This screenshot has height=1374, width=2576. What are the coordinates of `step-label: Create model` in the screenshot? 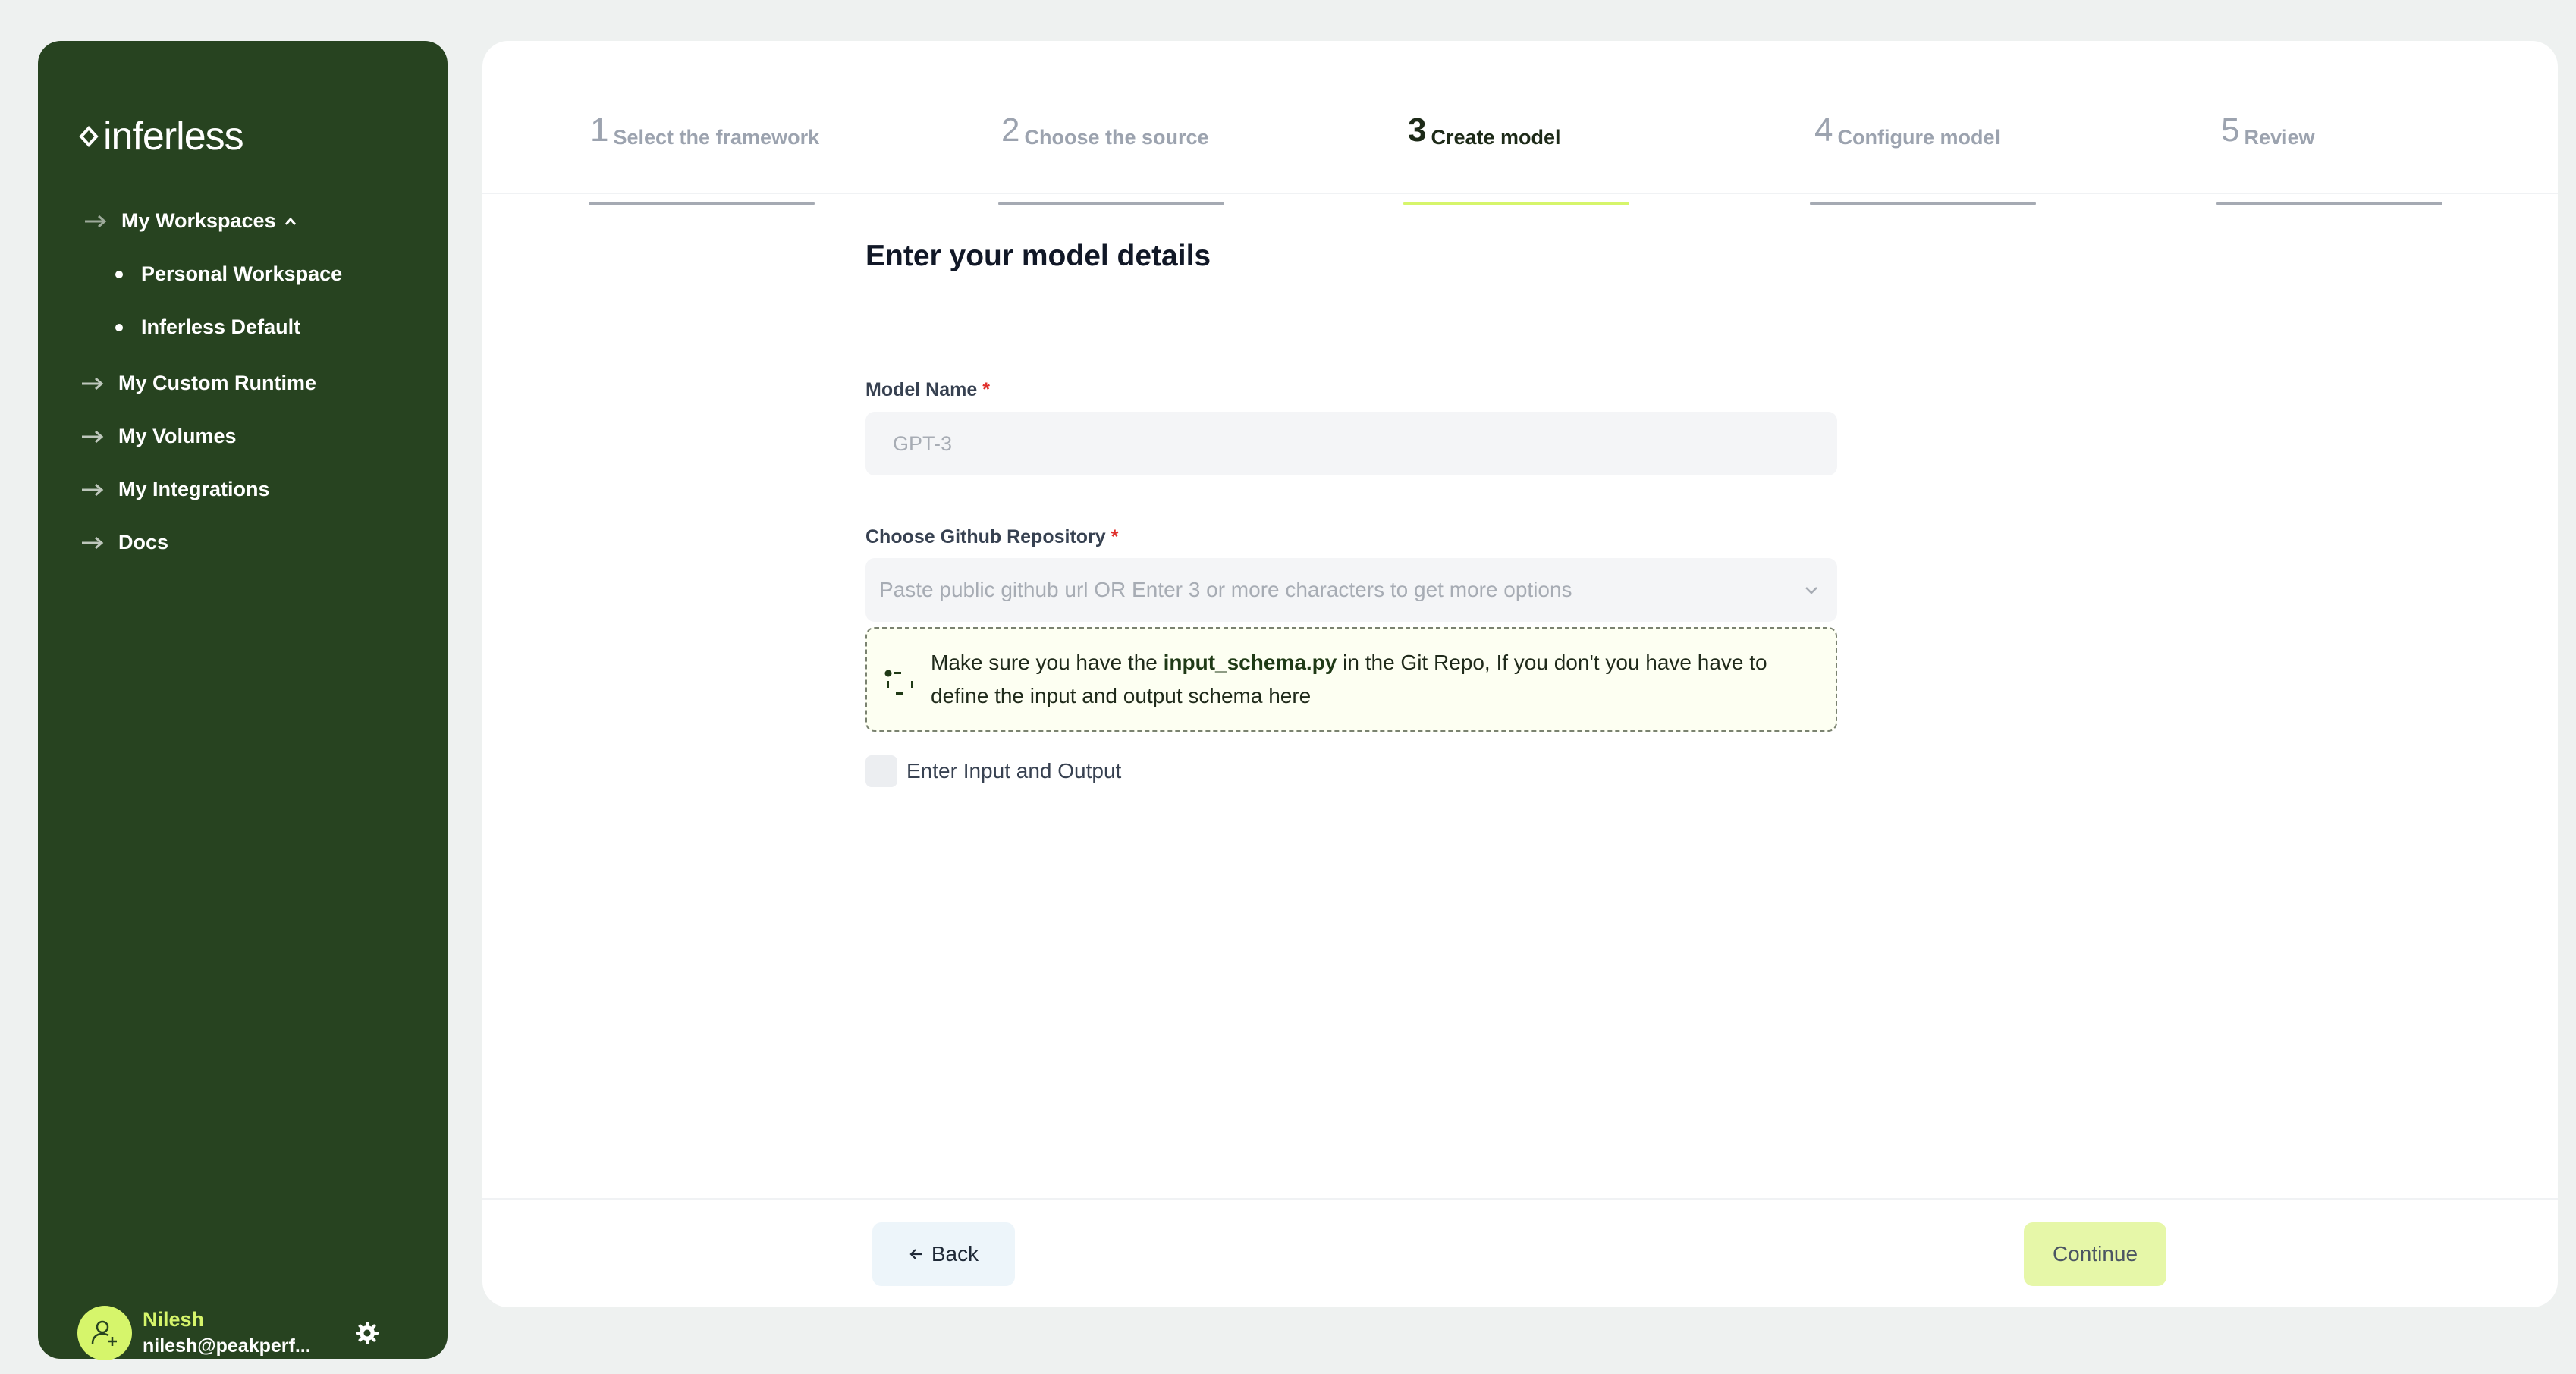 It's located at (1496, 137).